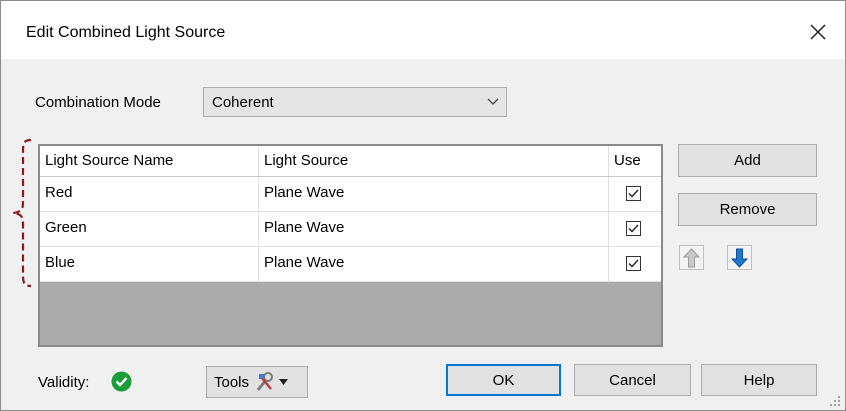 The height and width of the screenshot is (411, 846). I want to click on ok-button-label: OK, so click(503, 380).